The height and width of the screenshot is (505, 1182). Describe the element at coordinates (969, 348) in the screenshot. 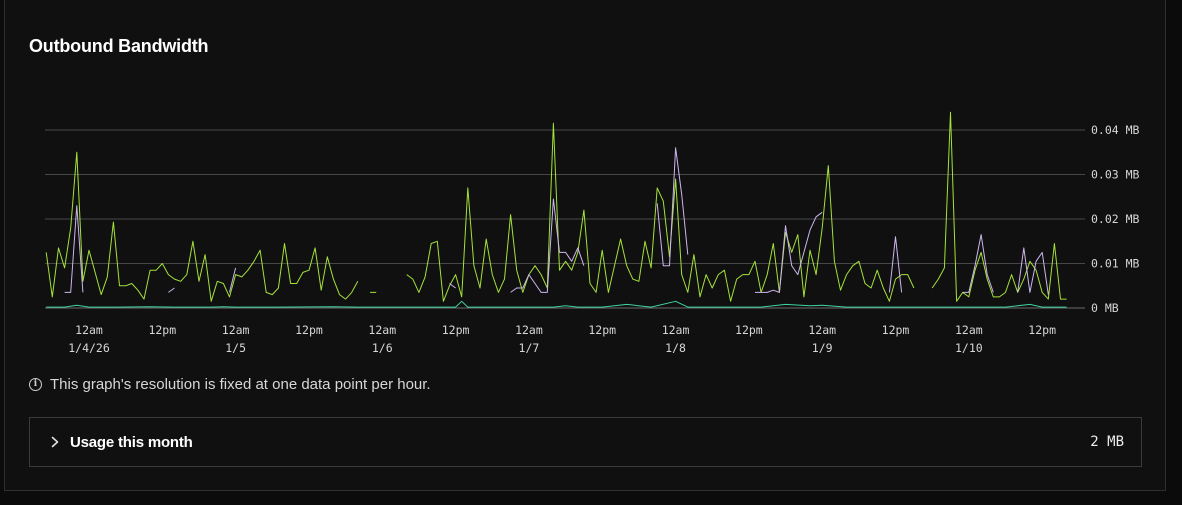

I see `x-tick-date: 1/10` at that location.